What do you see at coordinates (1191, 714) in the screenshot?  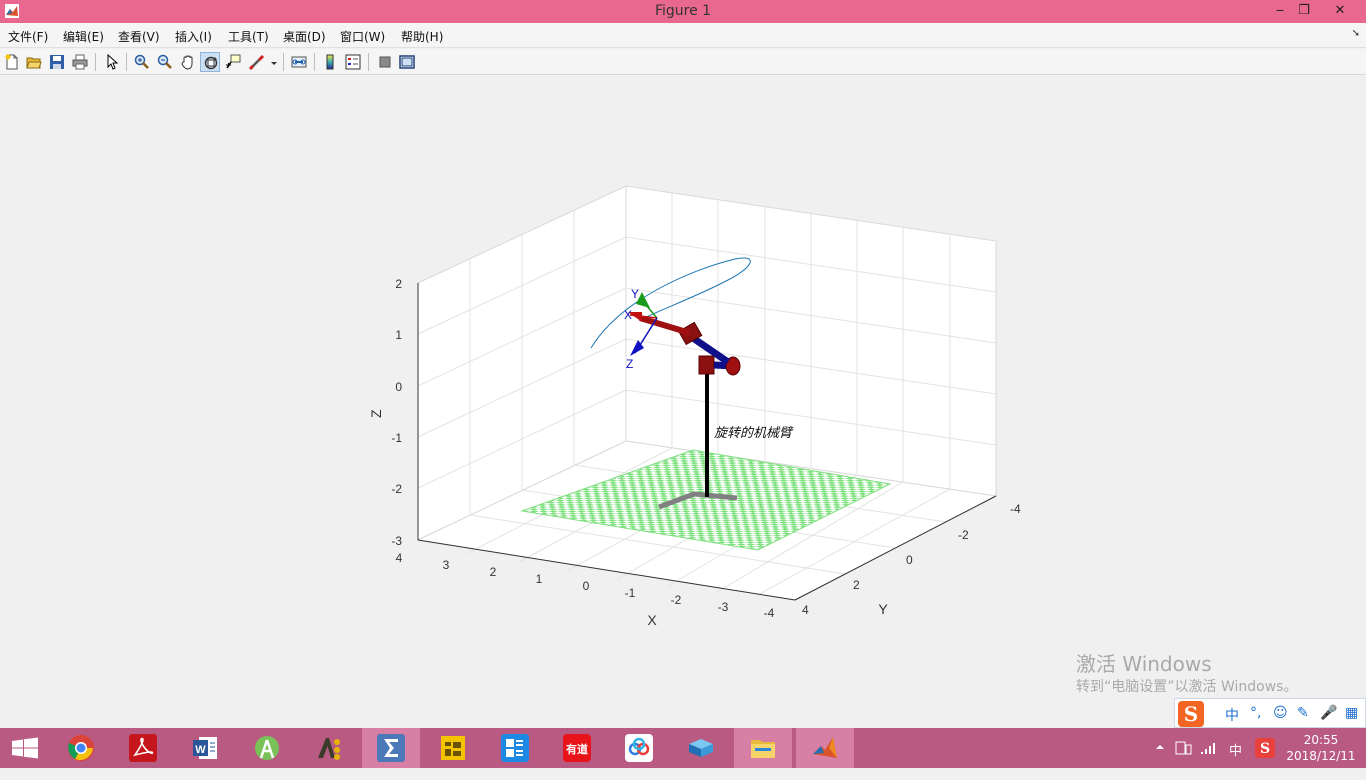 I see `sogou-logo-icon: S` at bounding box center [1191, 714].